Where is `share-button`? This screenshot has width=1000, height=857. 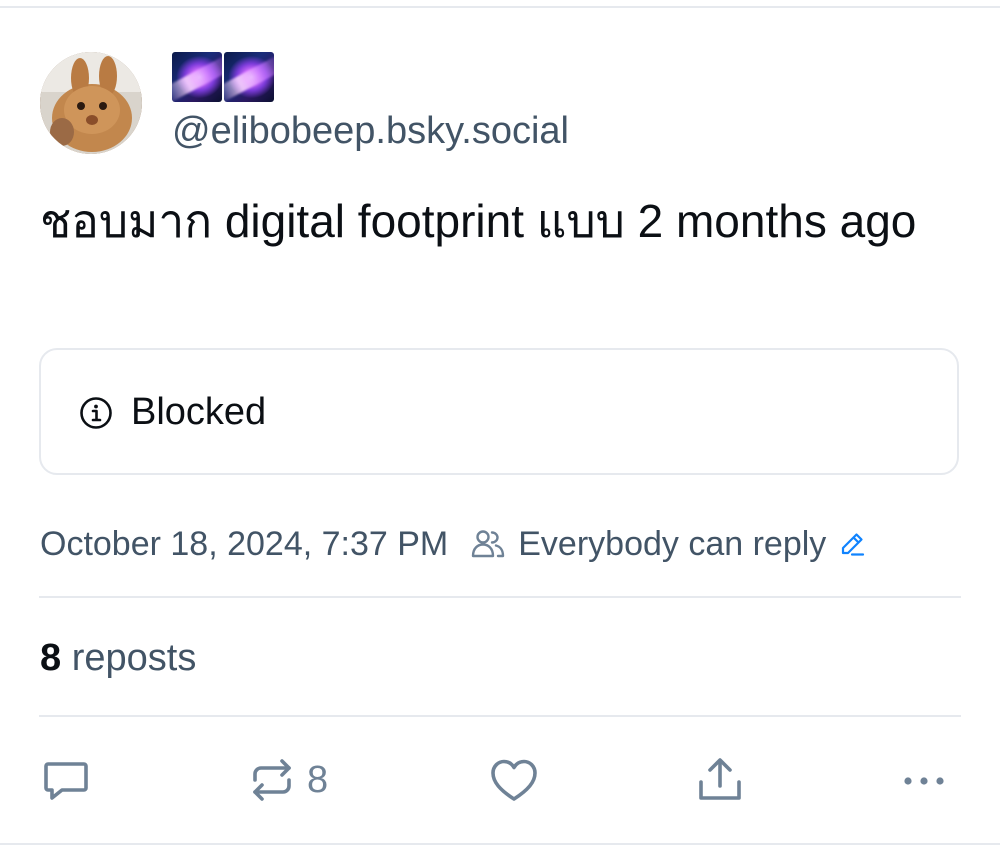 share-button is located at coordinates (720, 780).